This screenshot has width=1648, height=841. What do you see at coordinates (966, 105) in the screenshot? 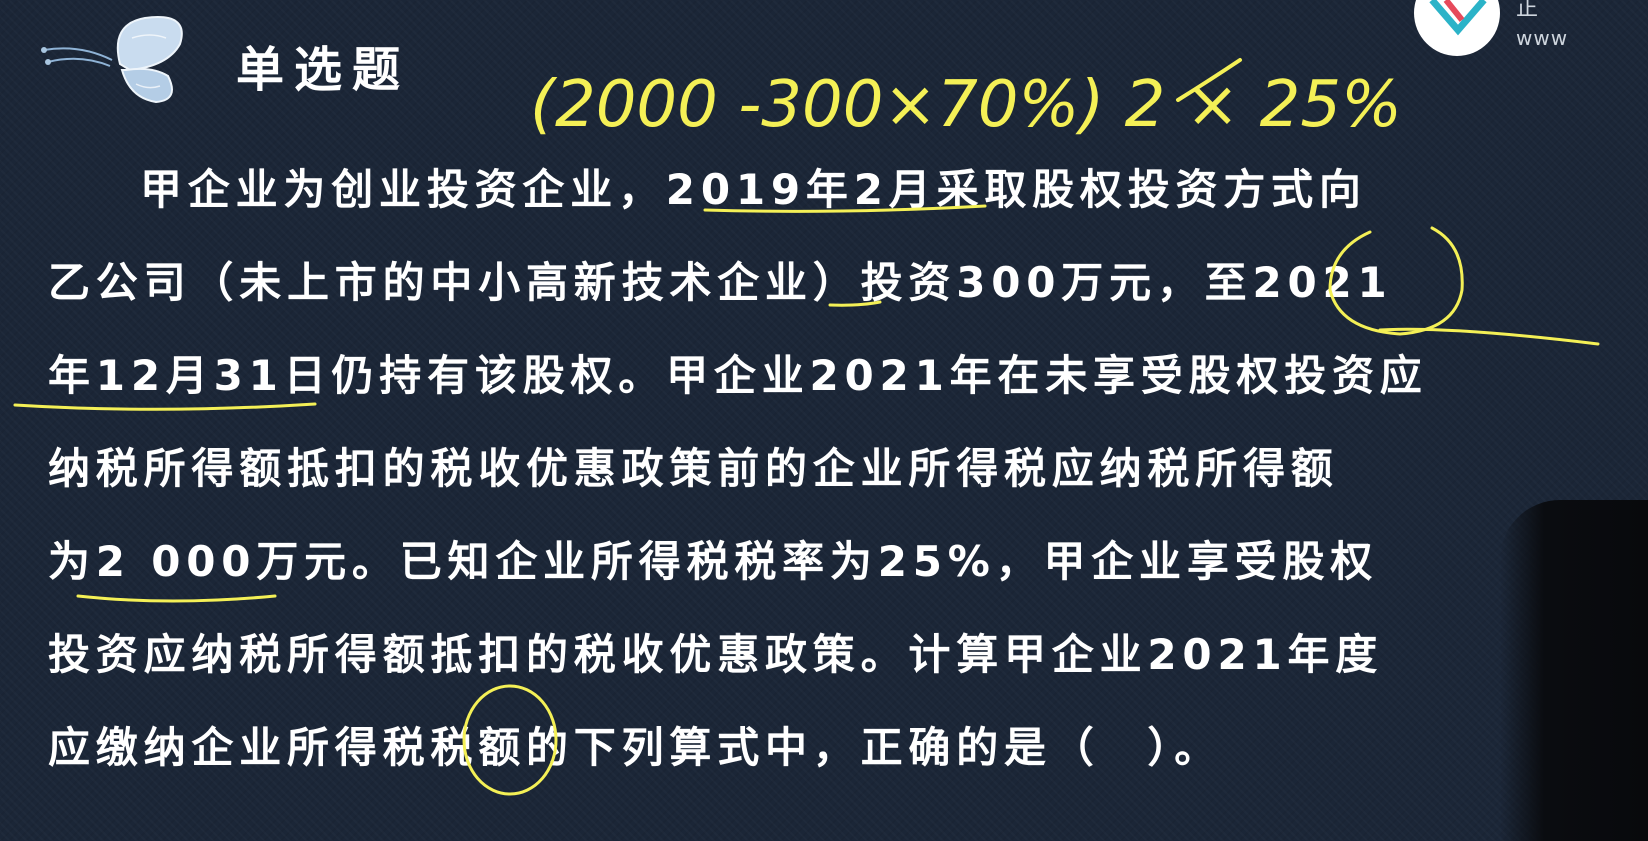
I see `handwritten-formula: (2000 -300×70%) 2 × 25%` at bounding box center [966, 105].